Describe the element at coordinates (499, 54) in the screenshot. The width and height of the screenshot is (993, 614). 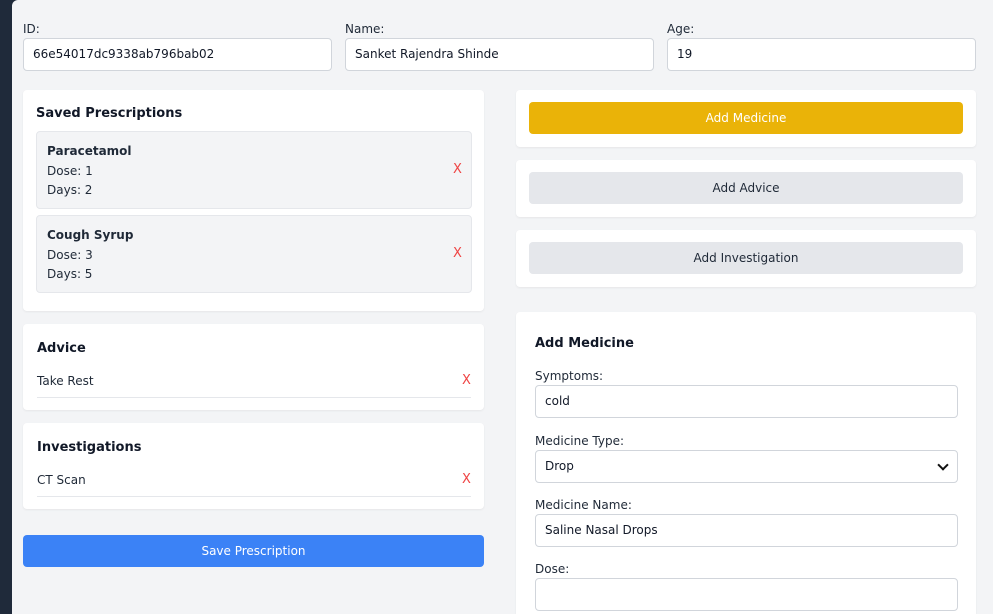
I see `name-field: Sanket Rajendra Shinde` at that location.